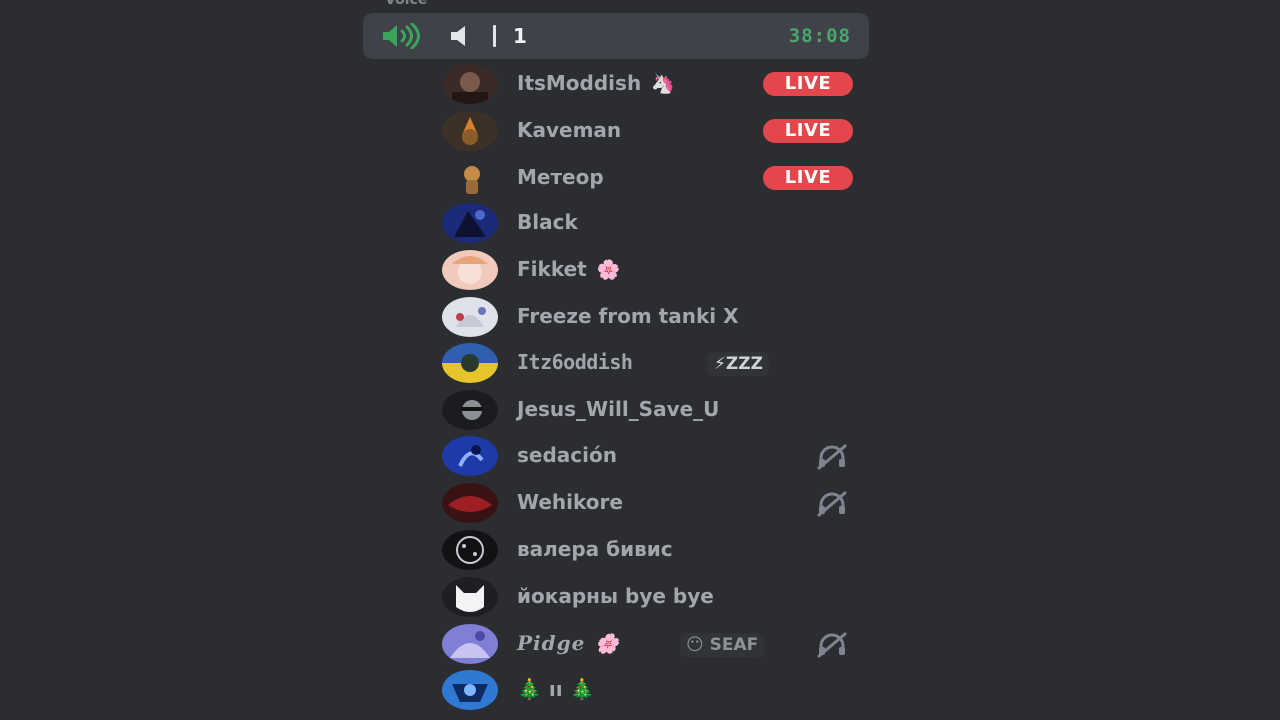  I want to click on voice-user-row: sedación, so click(650, 456).